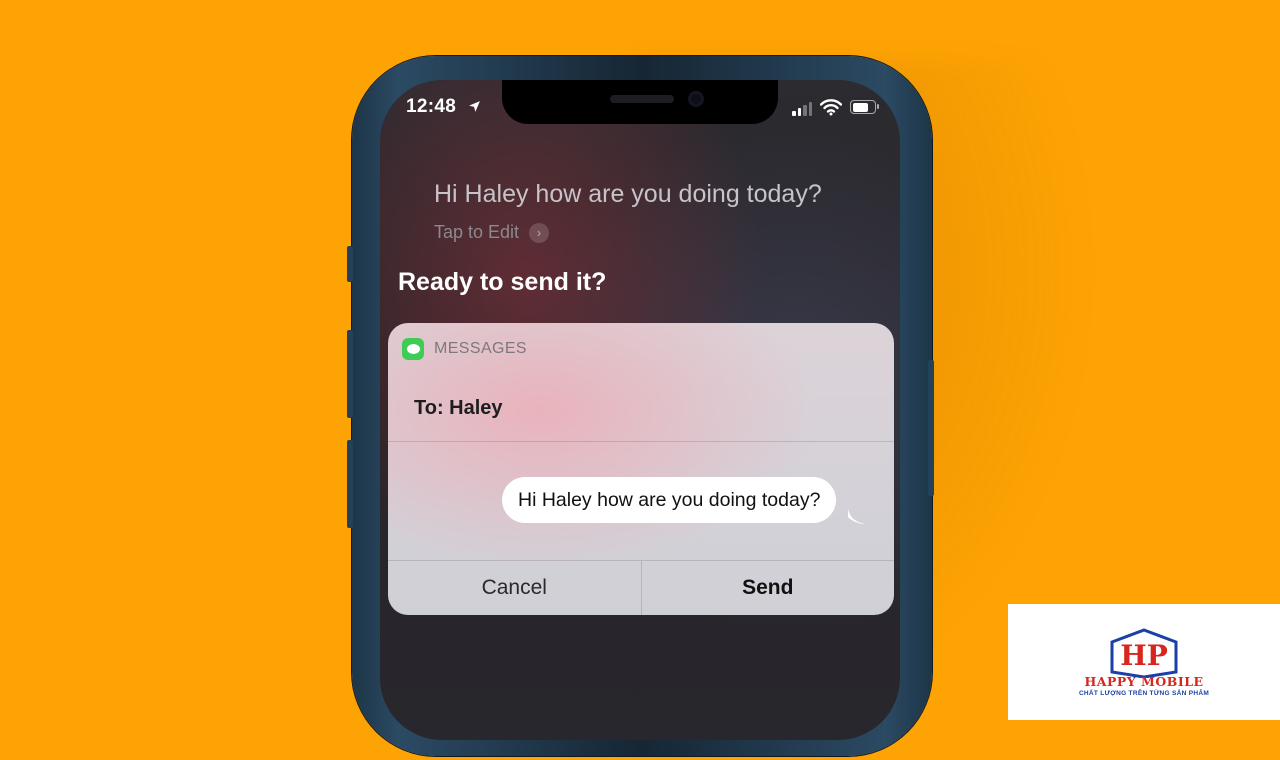  I want to click on message-card-header: MESSAGES, so click(464, 349).